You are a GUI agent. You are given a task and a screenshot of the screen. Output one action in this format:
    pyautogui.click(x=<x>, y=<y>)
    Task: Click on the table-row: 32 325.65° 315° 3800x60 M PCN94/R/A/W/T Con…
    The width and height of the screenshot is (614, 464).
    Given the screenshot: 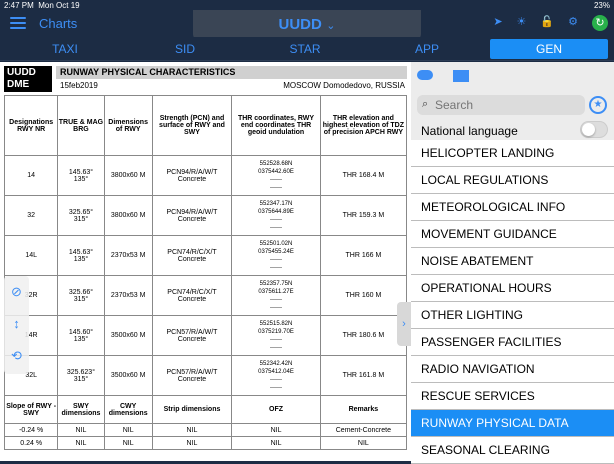 What is the action you would take?
    pyautogui.click(x=205, y=215)
    